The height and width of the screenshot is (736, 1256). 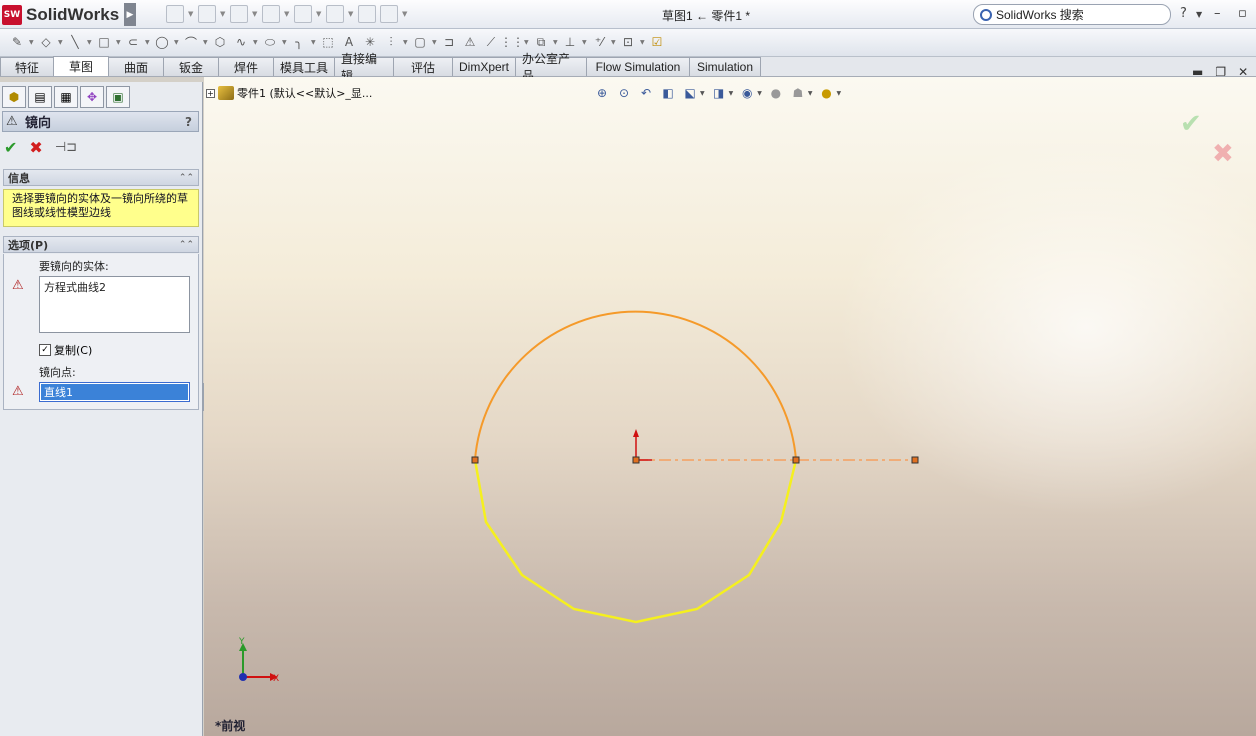 What do you see at coordinates (389, 14) in the screenshot?
I see `options-icon` at bounding box center [389, 14].